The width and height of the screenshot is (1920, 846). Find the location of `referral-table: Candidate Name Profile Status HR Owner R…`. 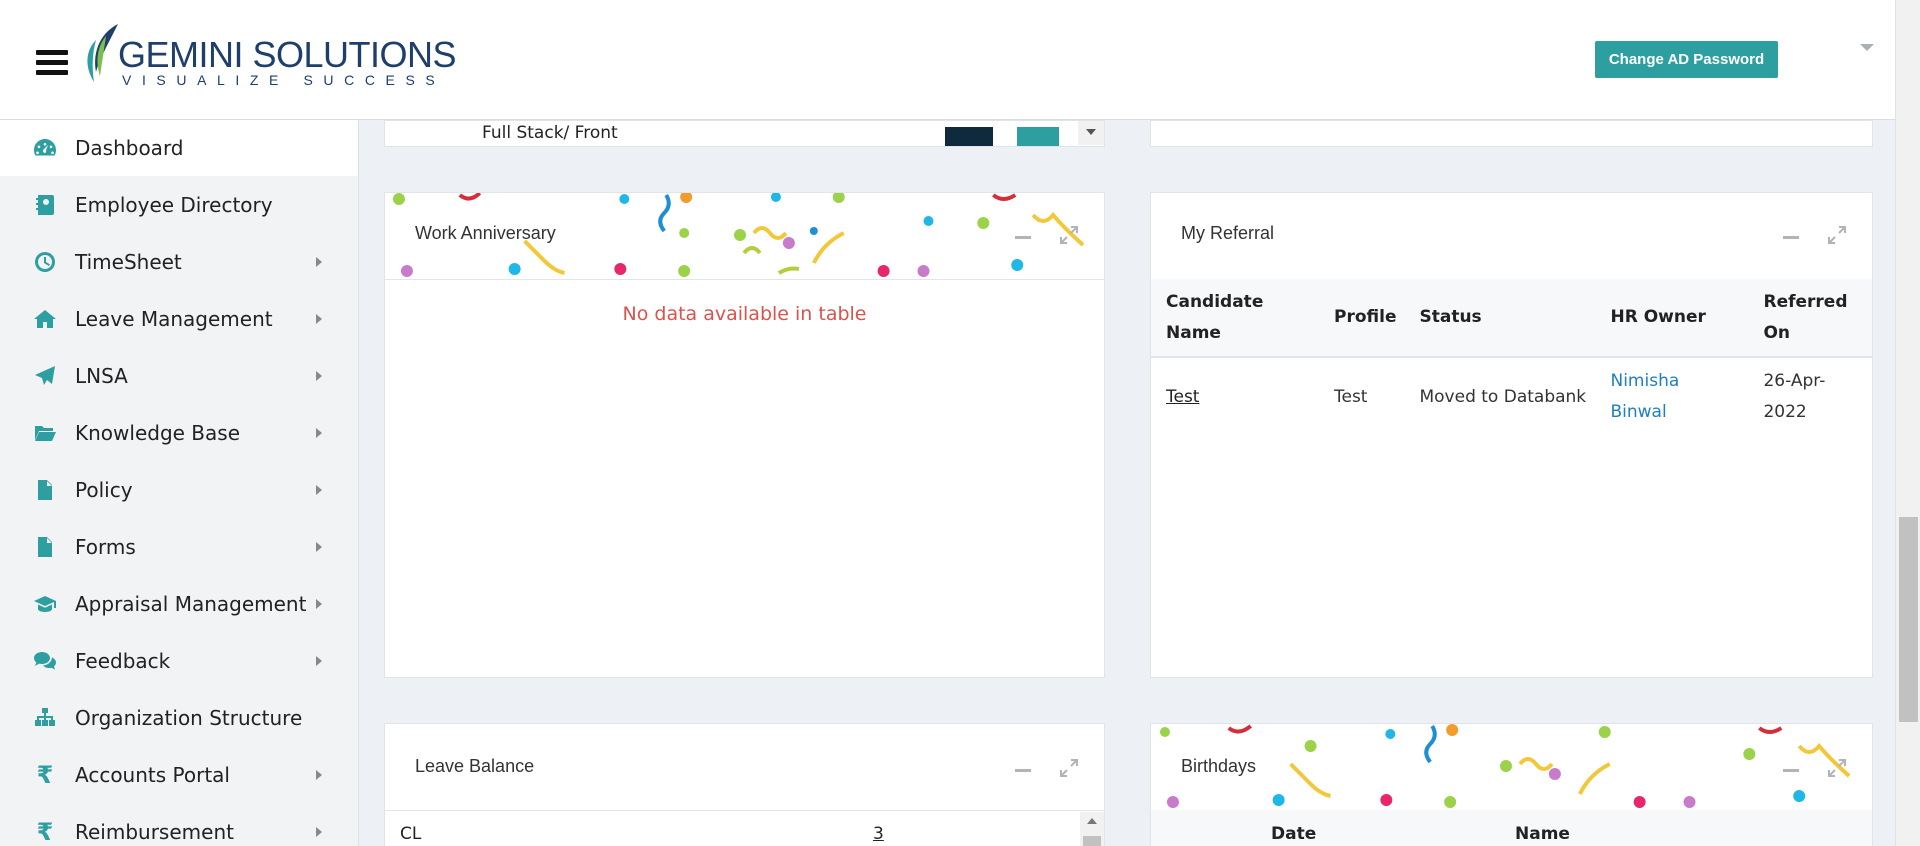

referral-table: Candidate Name Profile Status HR Owner R… is located at coordinates (1511, 357).